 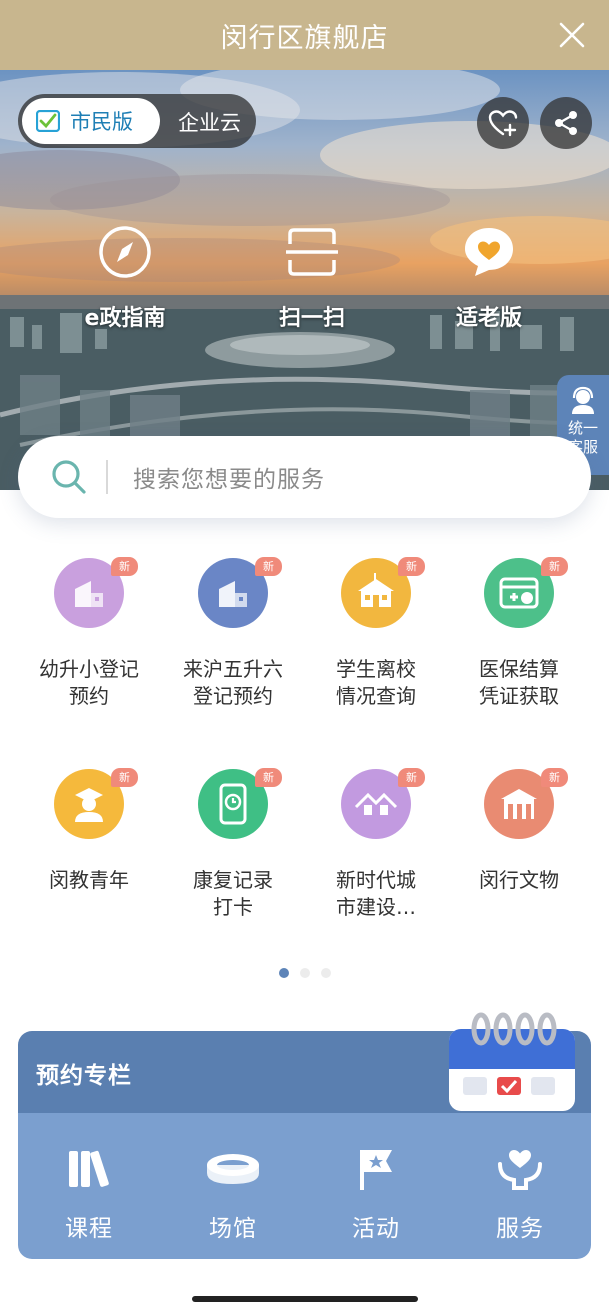 I want to click on service-label: 康复记录 打卡, so click(x=233, y=893).